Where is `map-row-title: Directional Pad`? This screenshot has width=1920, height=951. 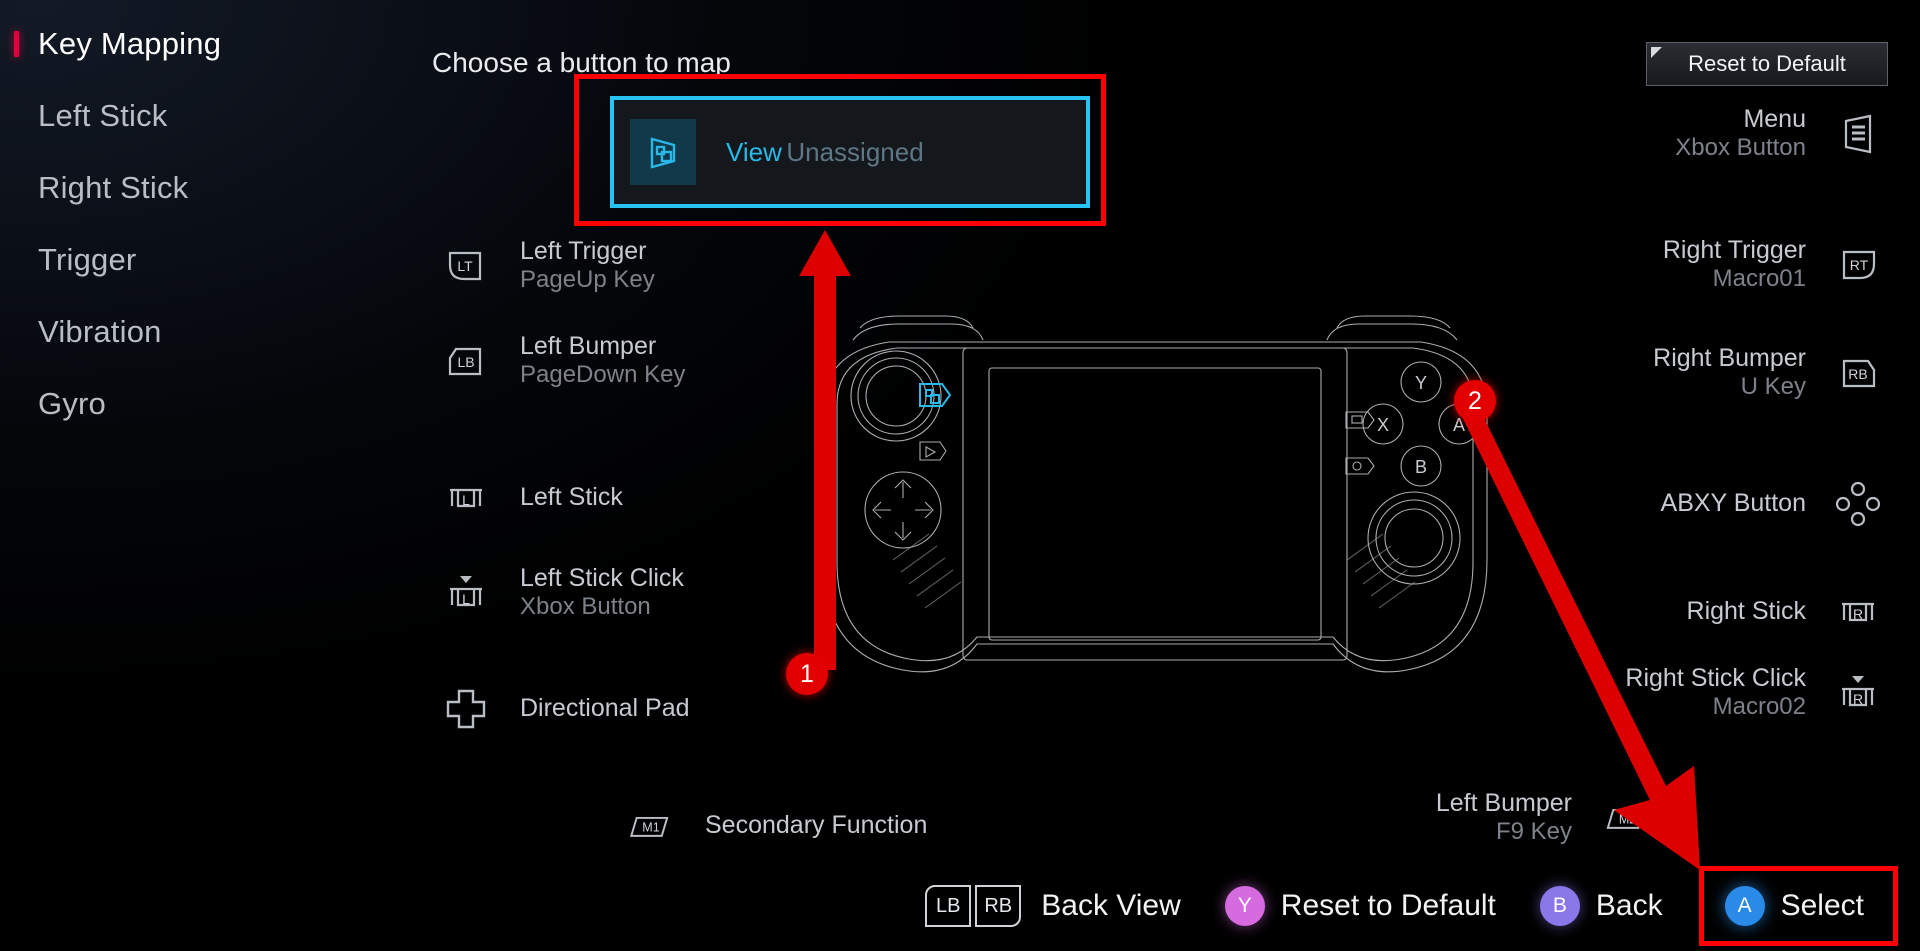 map-row-title: Directional Pad is located at coordinates (605, 708).